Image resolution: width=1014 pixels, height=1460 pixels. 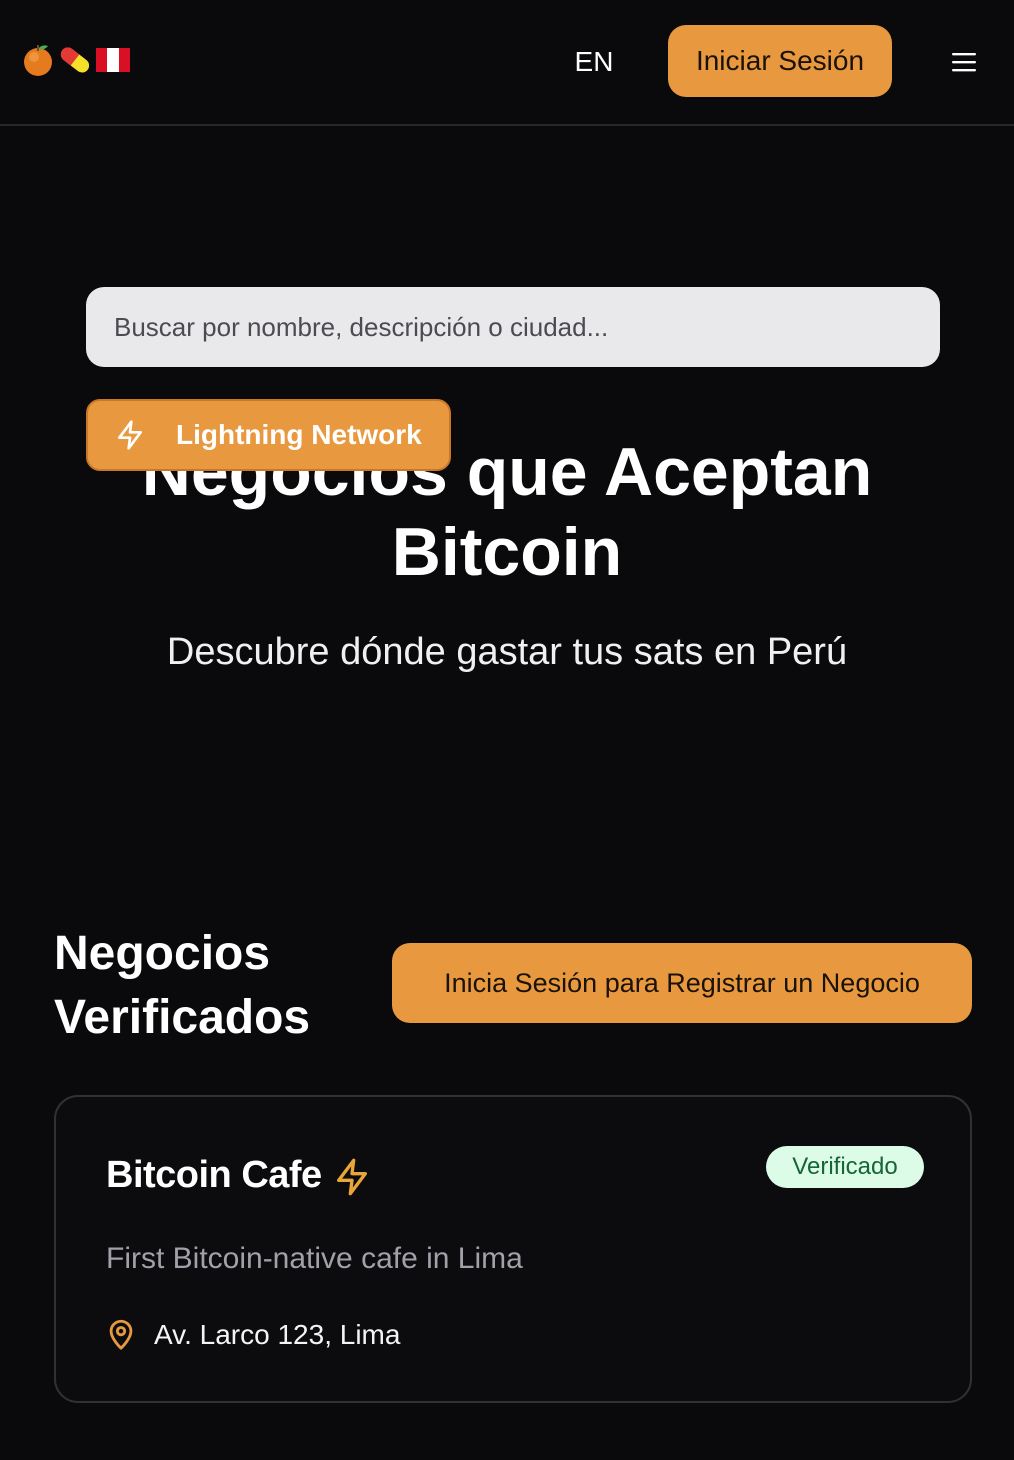 I want to click on business-description: First Bitcoin-native cafe in Lima, so click(x=314, y=1258).